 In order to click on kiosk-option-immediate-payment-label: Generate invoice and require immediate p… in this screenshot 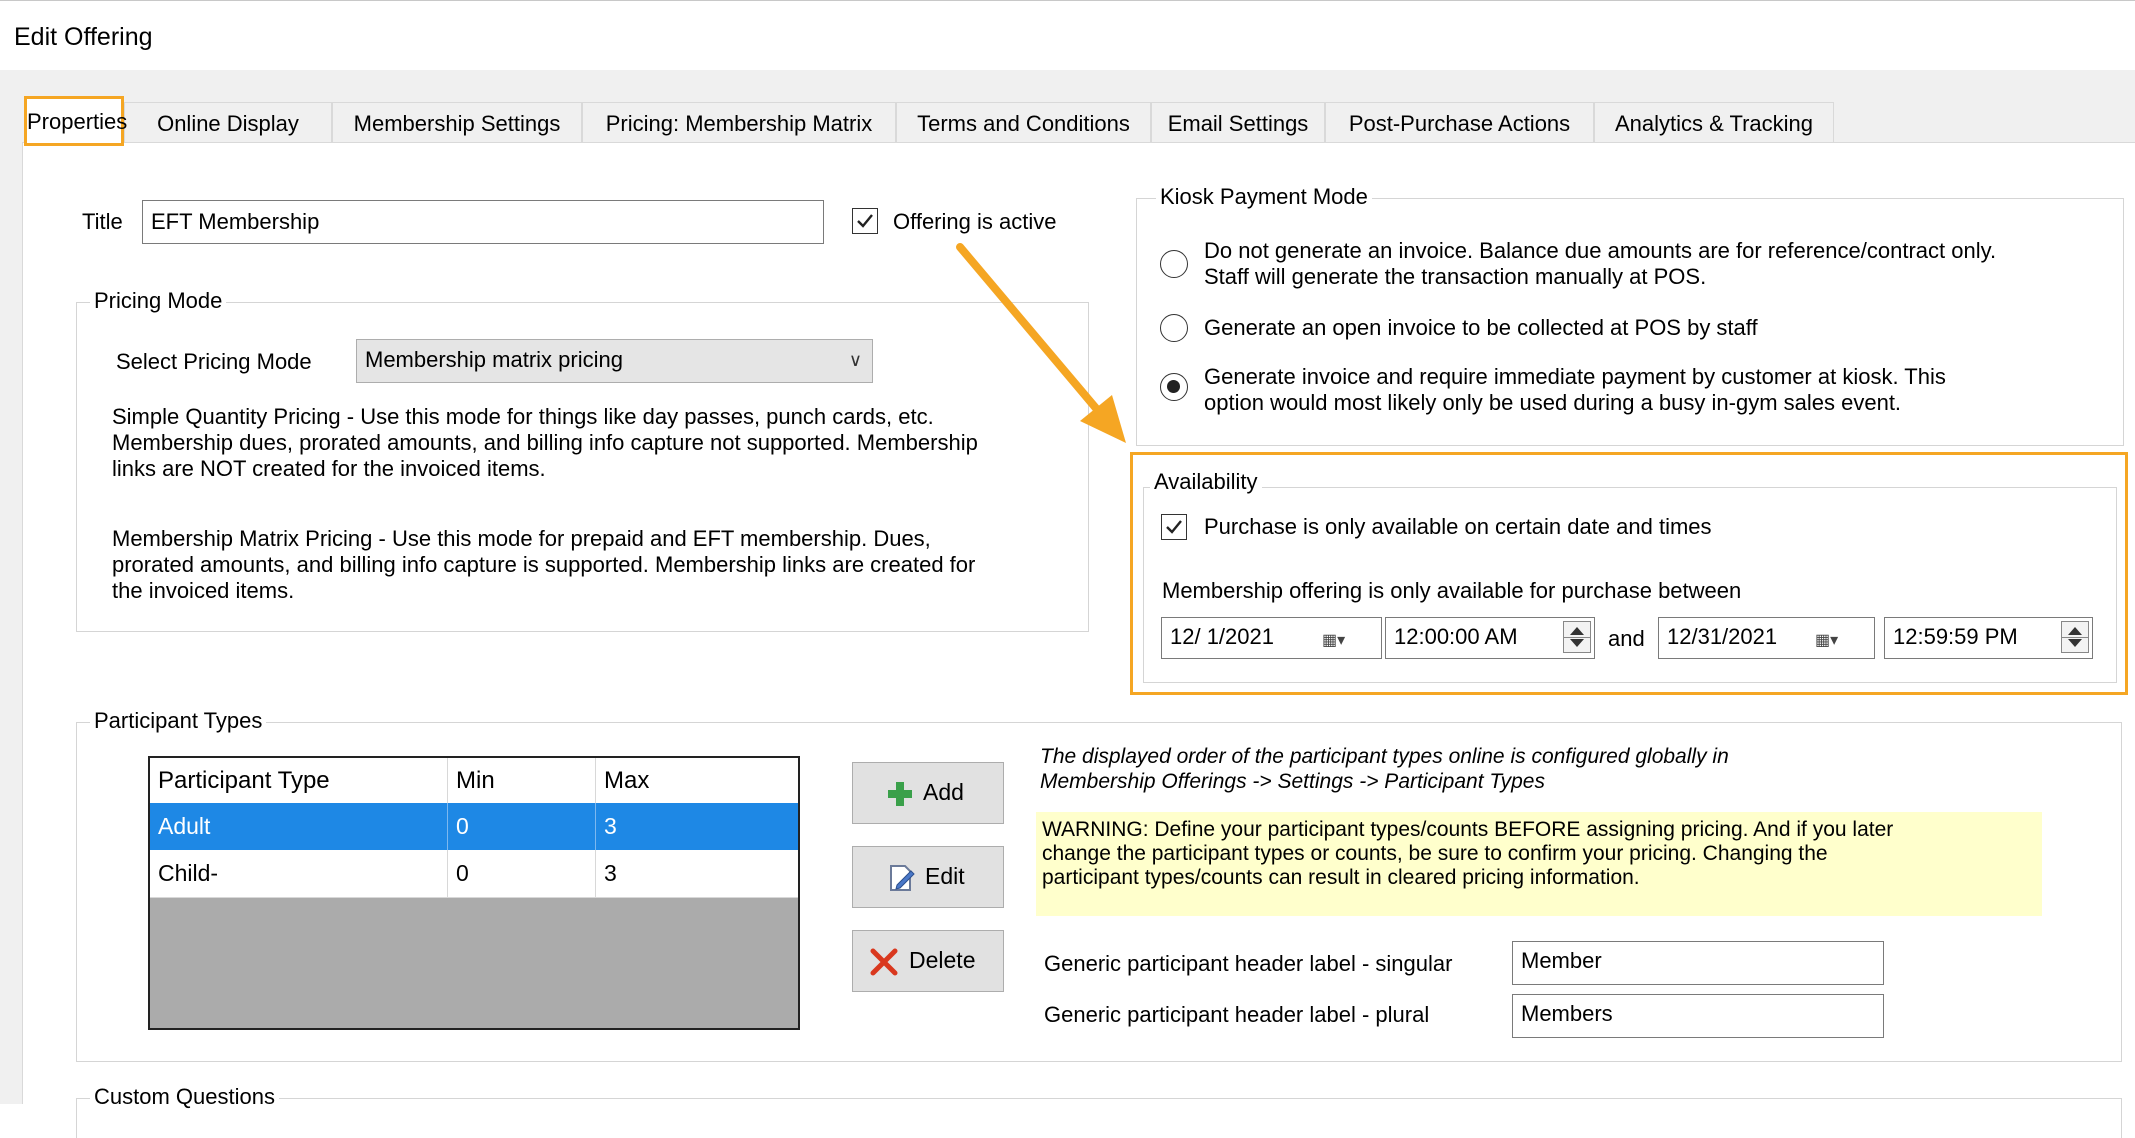, I will do `click(1575, 389)`.